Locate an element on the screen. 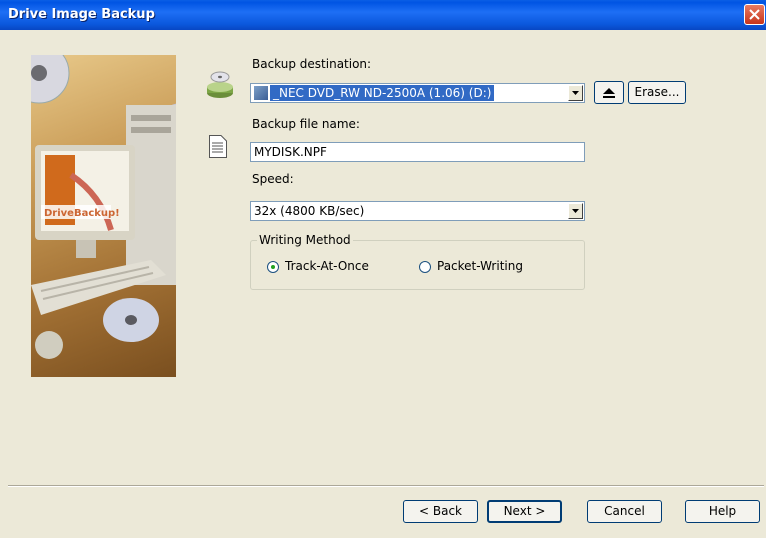  computer-illustration: DriveBackup! is located at coordinates (103, 207).